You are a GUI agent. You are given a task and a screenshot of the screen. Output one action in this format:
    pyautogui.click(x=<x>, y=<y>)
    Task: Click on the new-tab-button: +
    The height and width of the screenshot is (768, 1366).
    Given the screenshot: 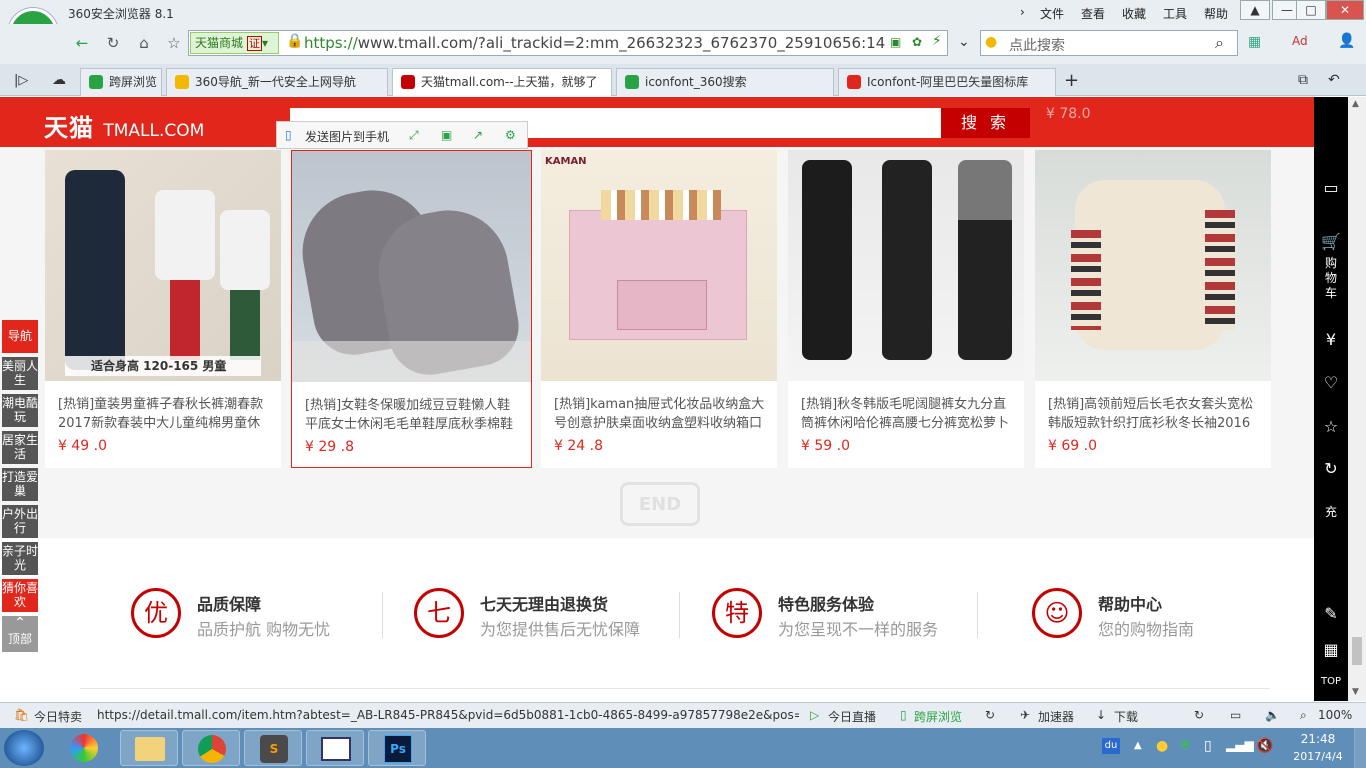 What is the action you would take?
    pyautogui.click(x=1071, y=80)
    